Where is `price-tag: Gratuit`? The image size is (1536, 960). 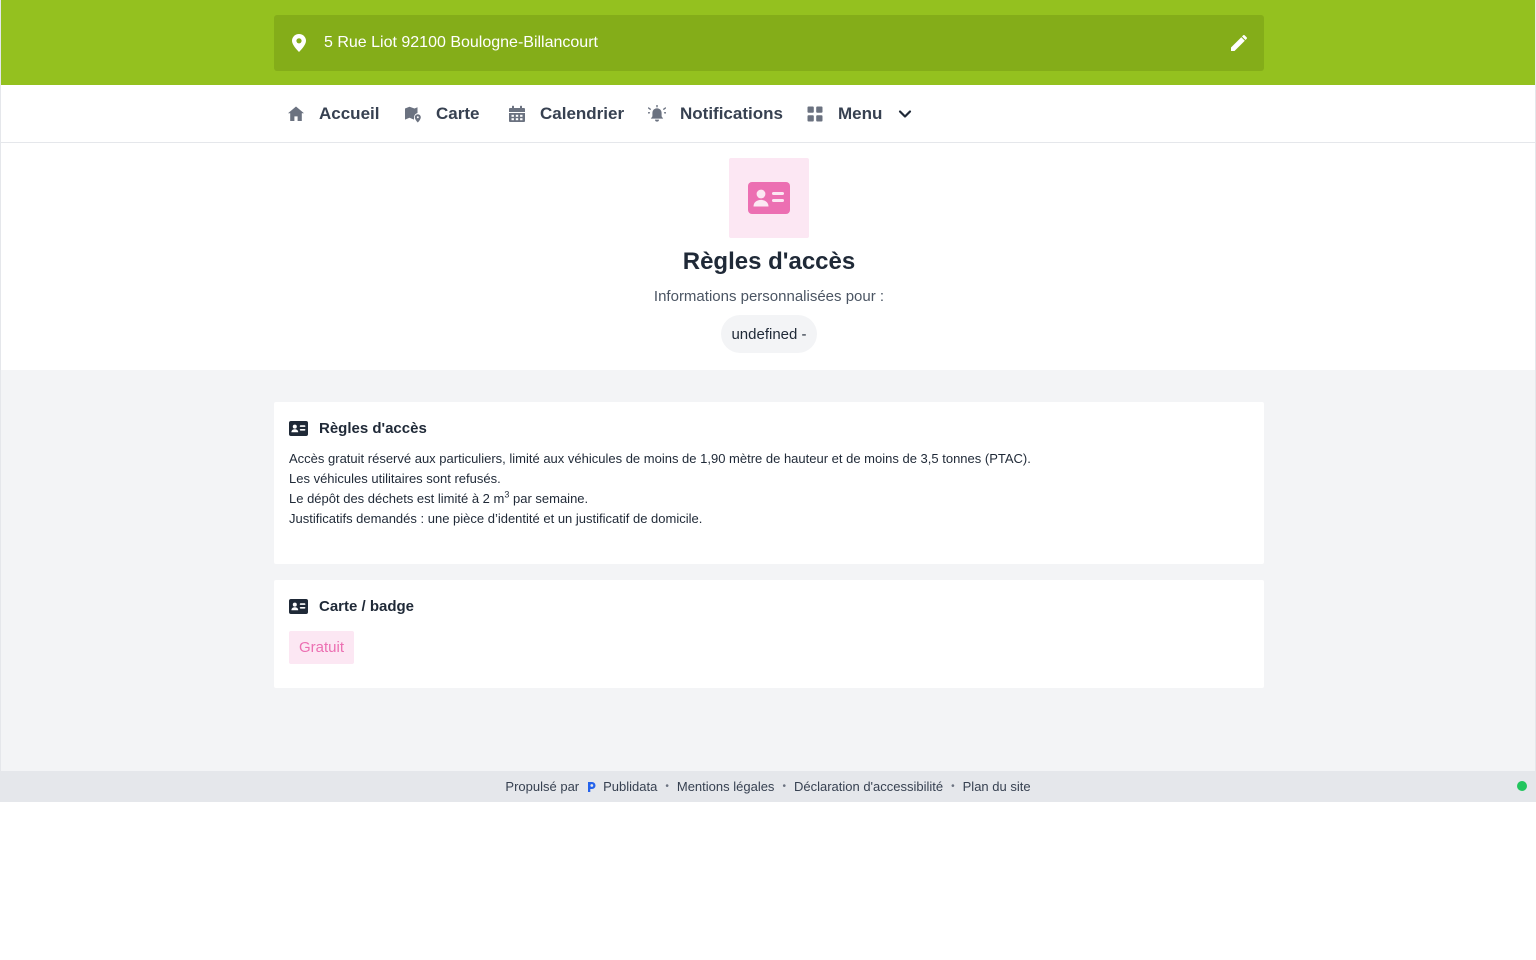 price-tag: Gratuit is located at coordinates (322, 647).